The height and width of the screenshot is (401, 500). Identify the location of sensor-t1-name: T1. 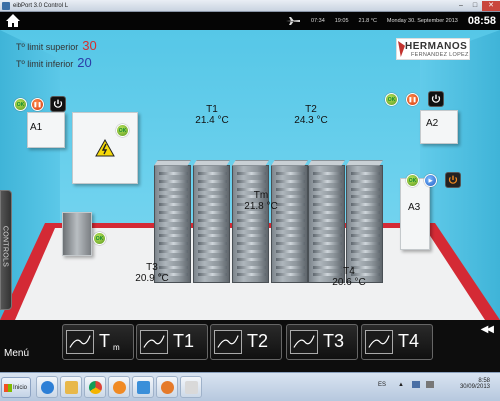
(212, 109).